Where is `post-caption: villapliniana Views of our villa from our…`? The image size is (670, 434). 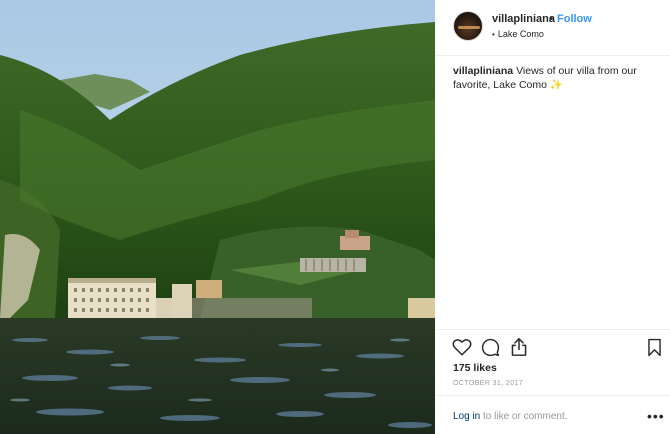
post-caption: villapliniana Views of our villa from our… is located at coordinates (555, 78).